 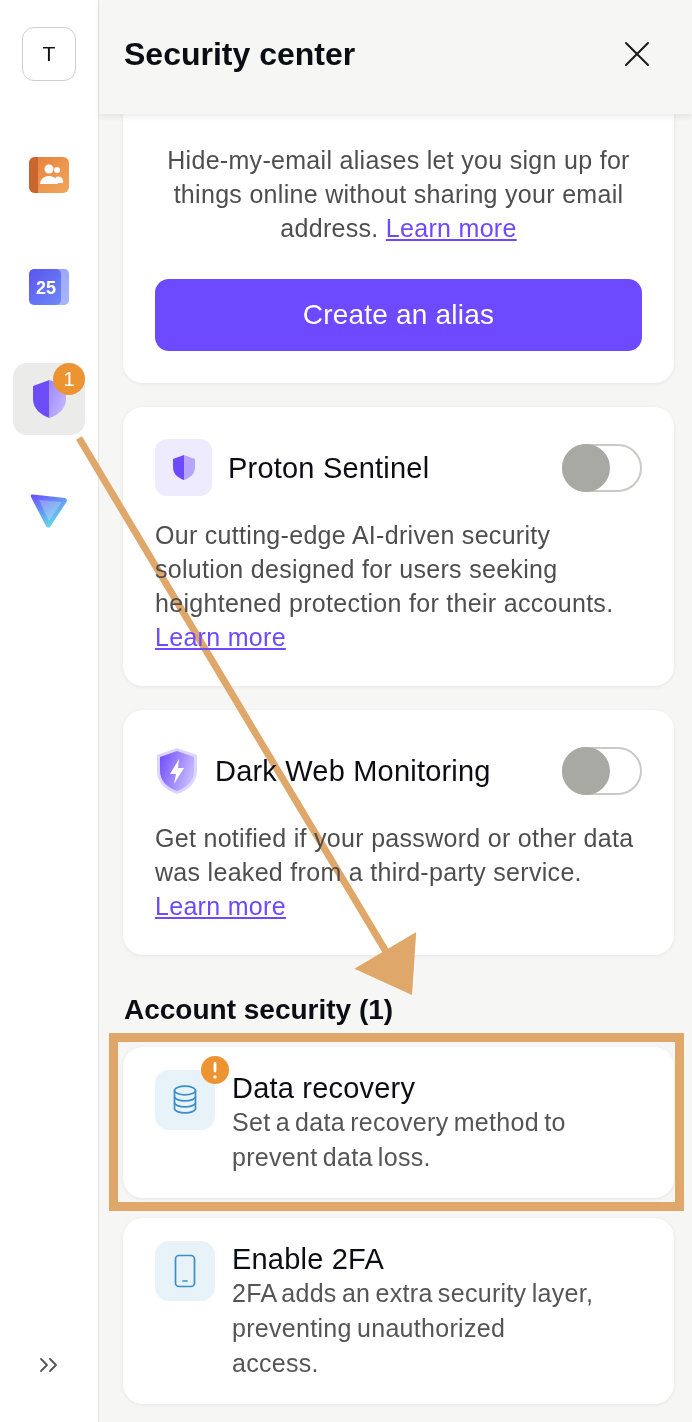 I want to click on calendar-icon: 25, so click(x=49, y=287).